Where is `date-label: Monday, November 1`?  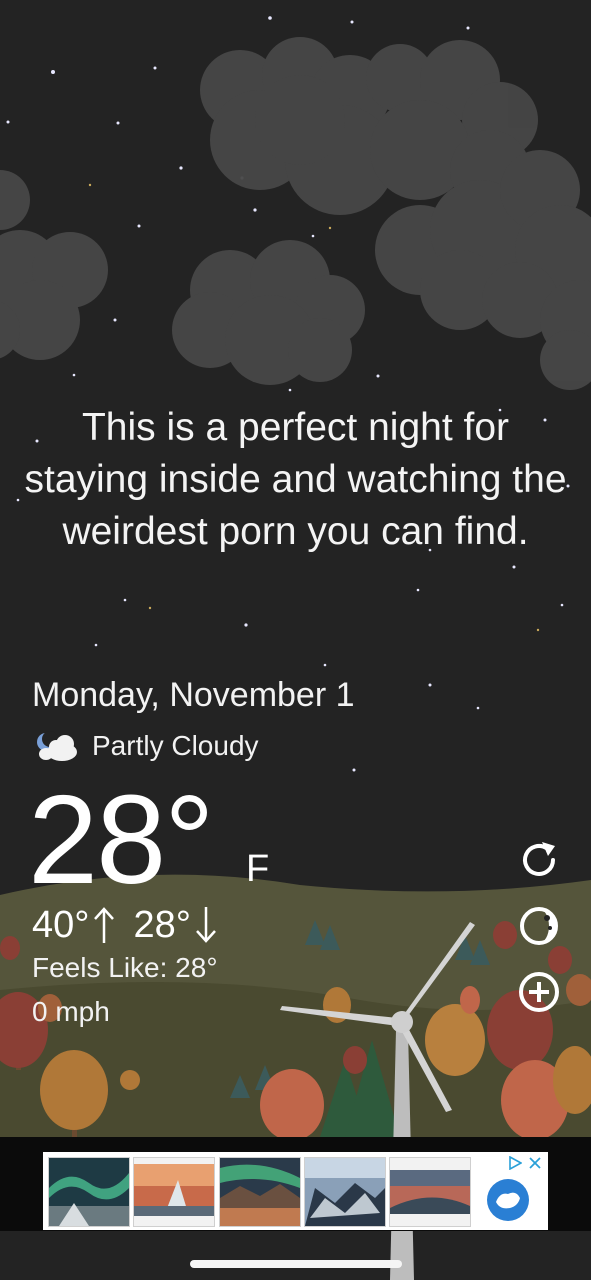 date-label: Monday, November 1 is located at coordinates (193, 695).